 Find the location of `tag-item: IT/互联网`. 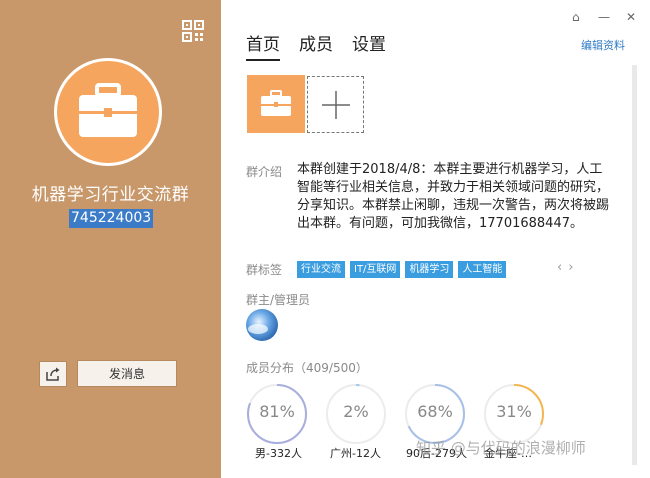

tag-item: IT/互联网 is located at coordinates (375, 269).